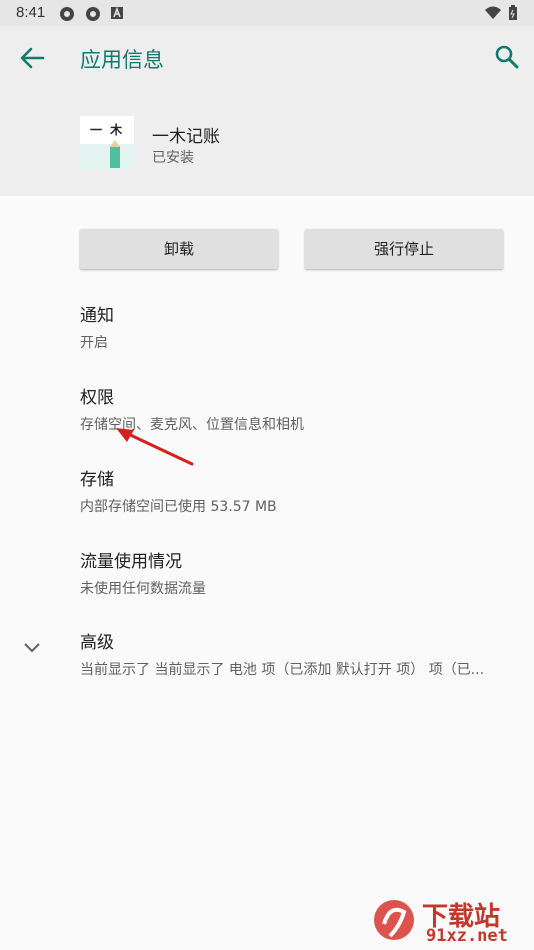 The height and width of the screenshot is (950, 534). I want to click on settings-item-storage: 存储 内部存储空间已使用 53.57 MB, so click(301, 490).